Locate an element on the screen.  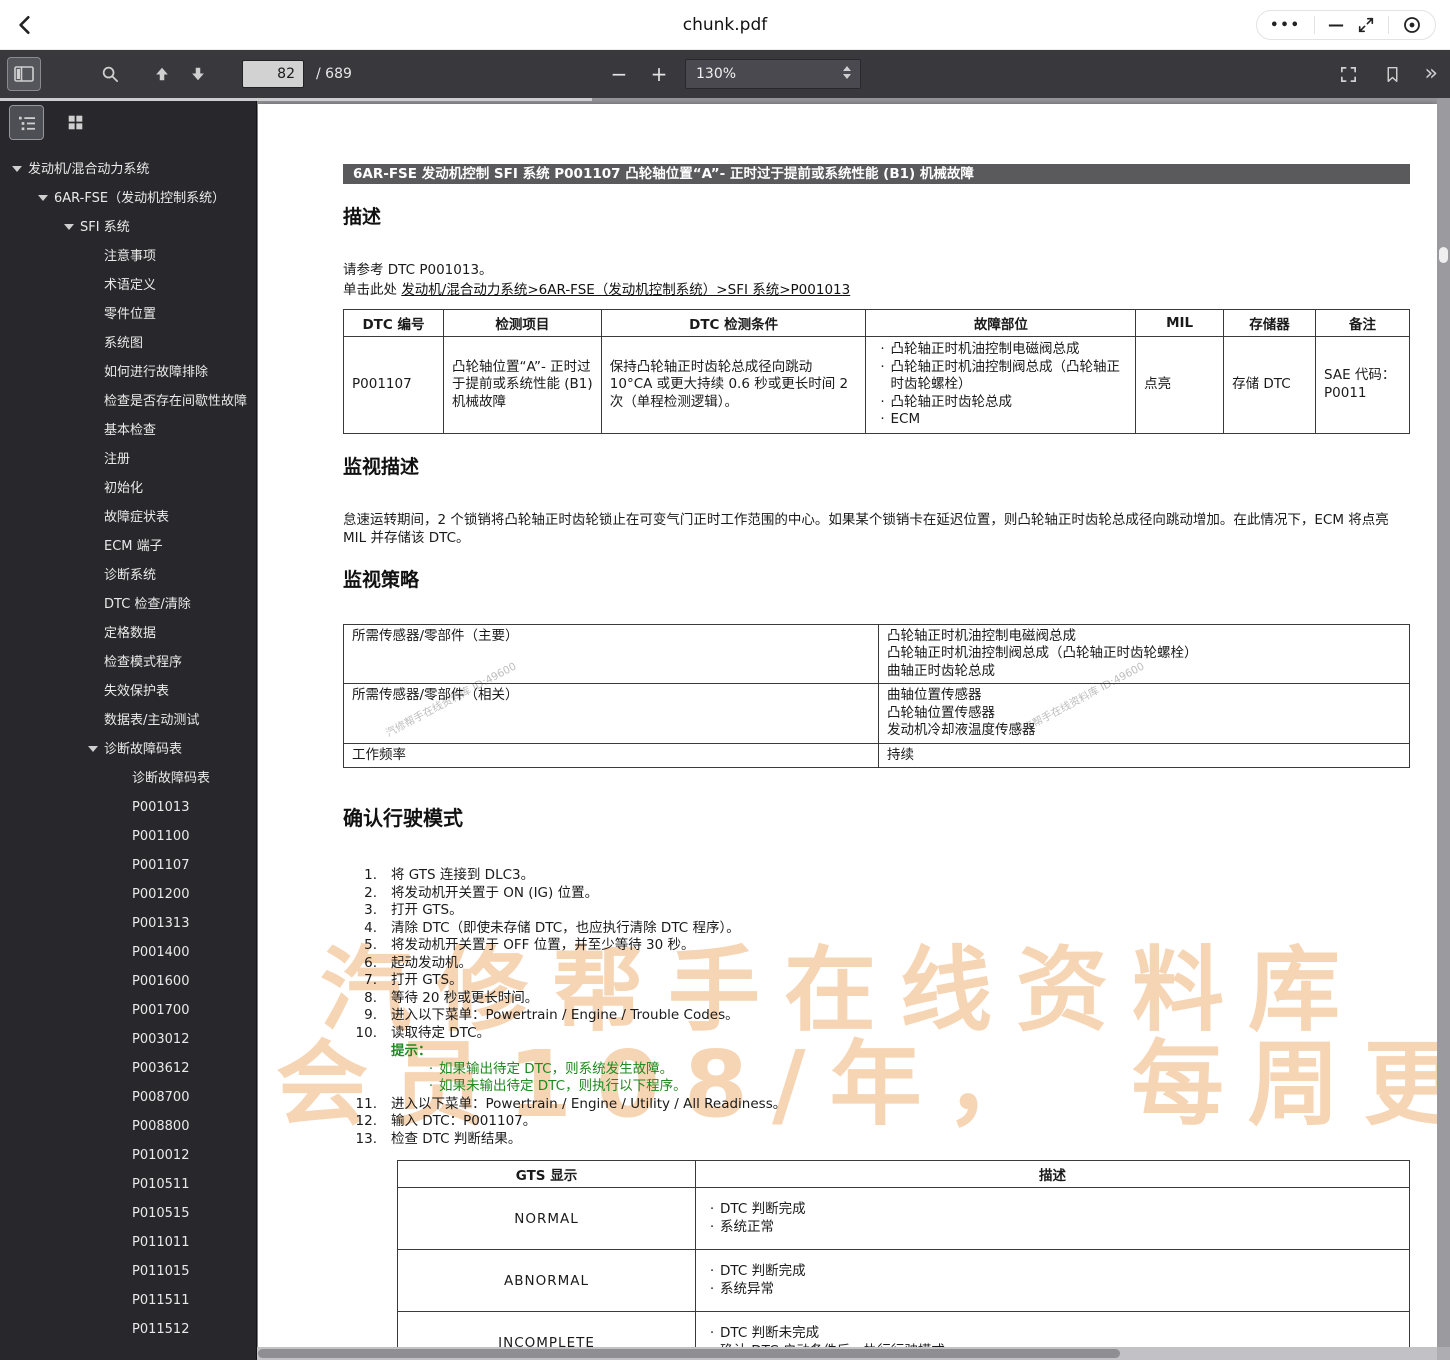
page-total: / 689 is located at coordinates (334, 74).